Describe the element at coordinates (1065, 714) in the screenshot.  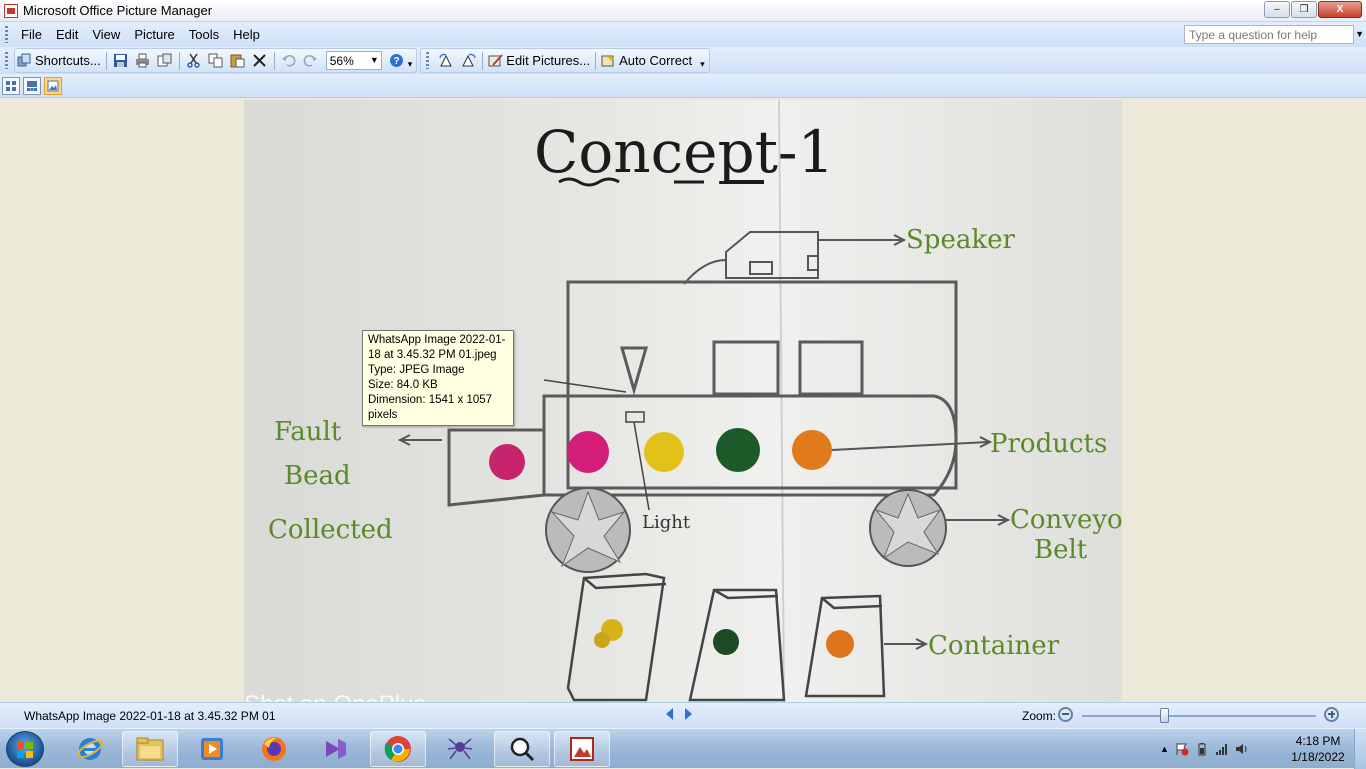
I see `zoom-out-icon` at that location.